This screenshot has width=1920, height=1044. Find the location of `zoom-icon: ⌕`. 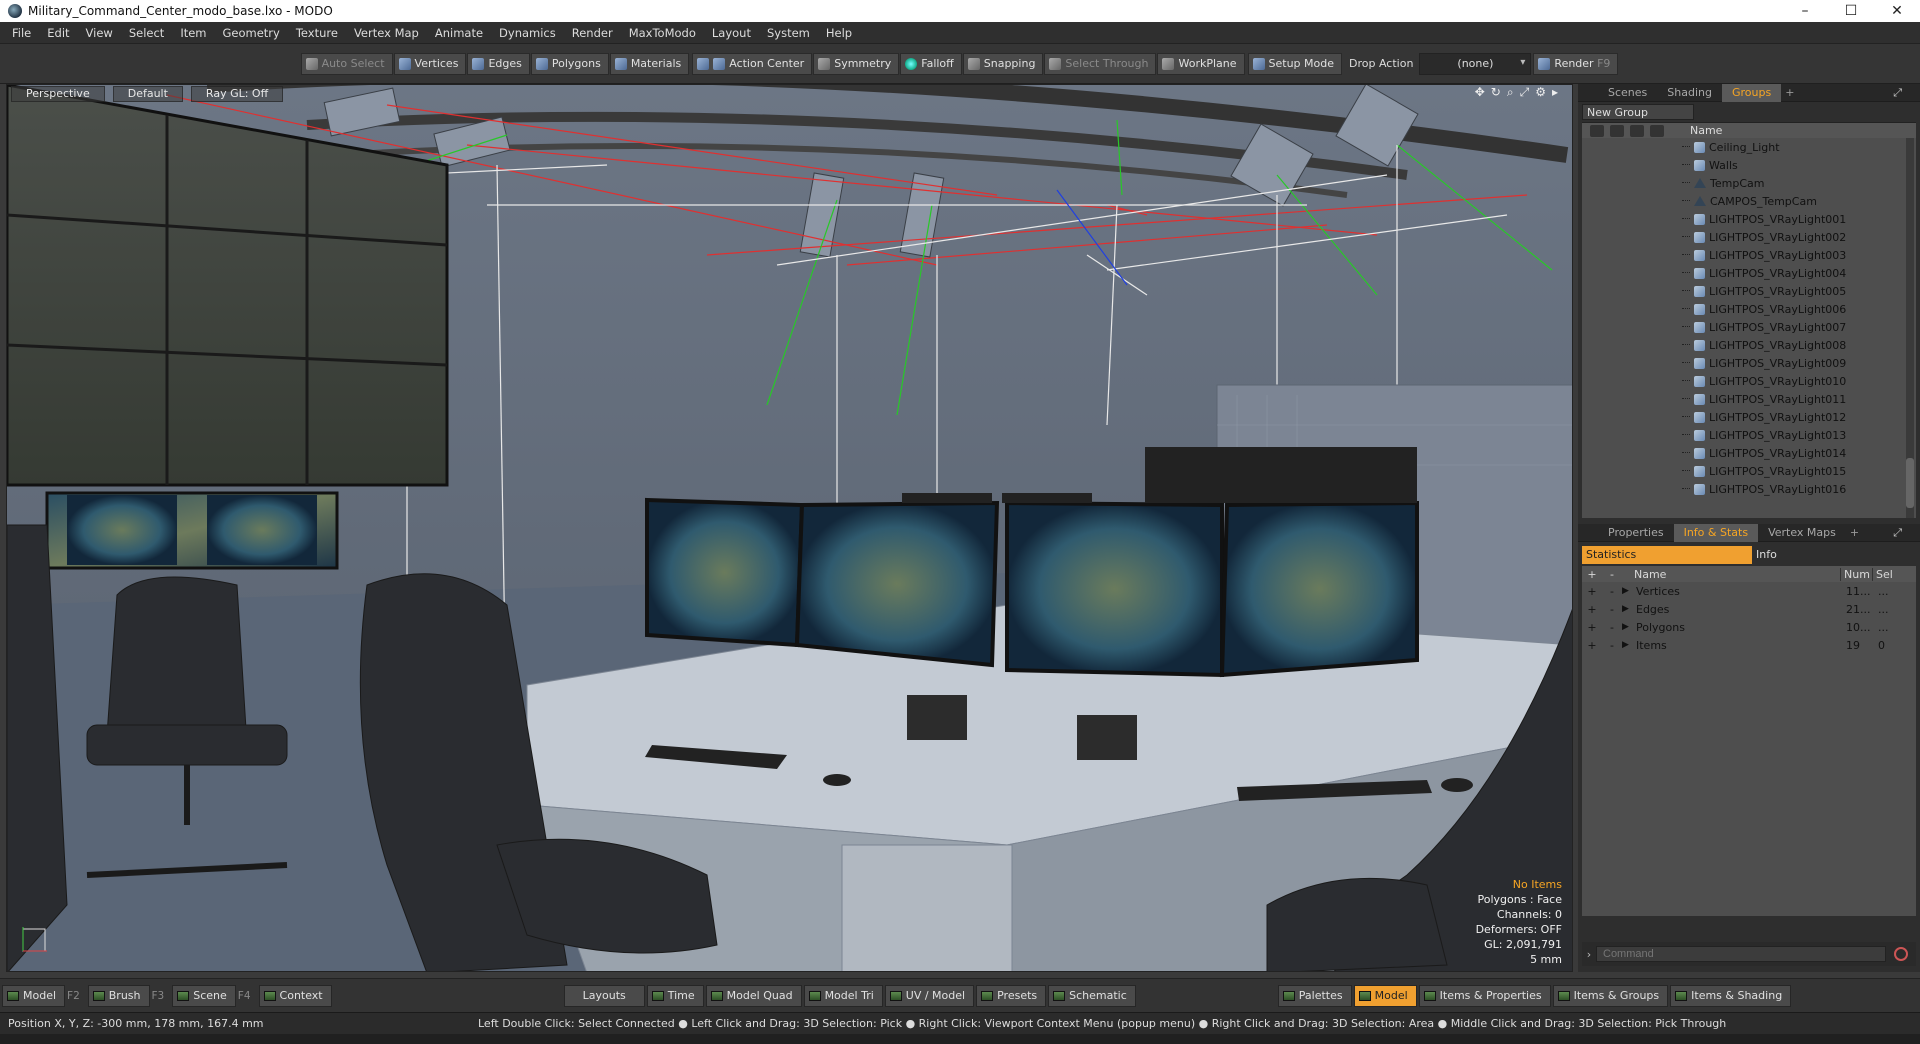

zoom-icon: ⌕ is located at coordinates (1510, 92).